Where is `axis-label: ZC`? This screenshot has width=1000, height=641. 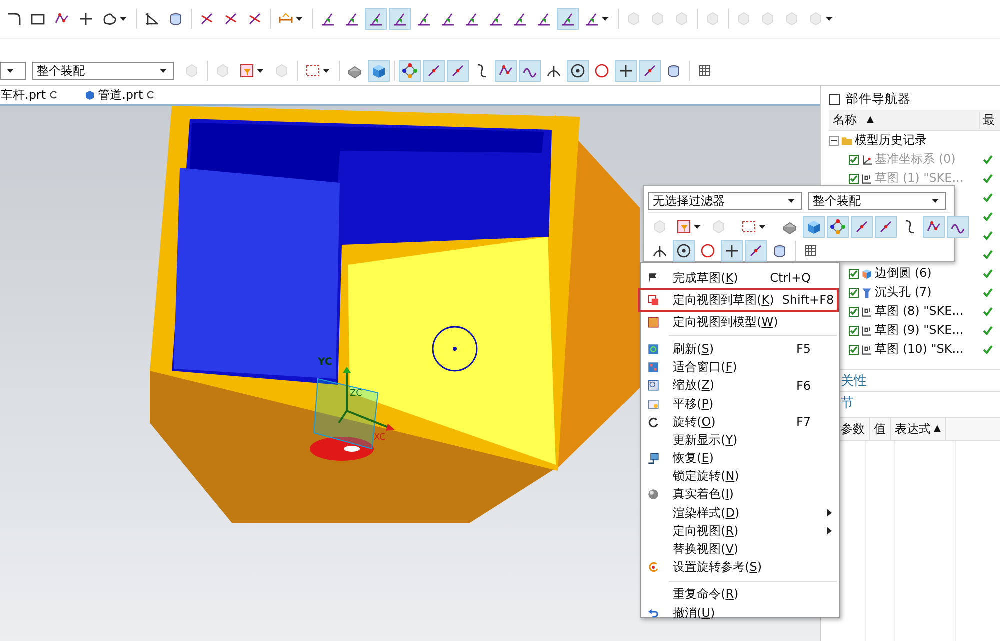
axis-label: ZC is located at coordinates (356, 394).